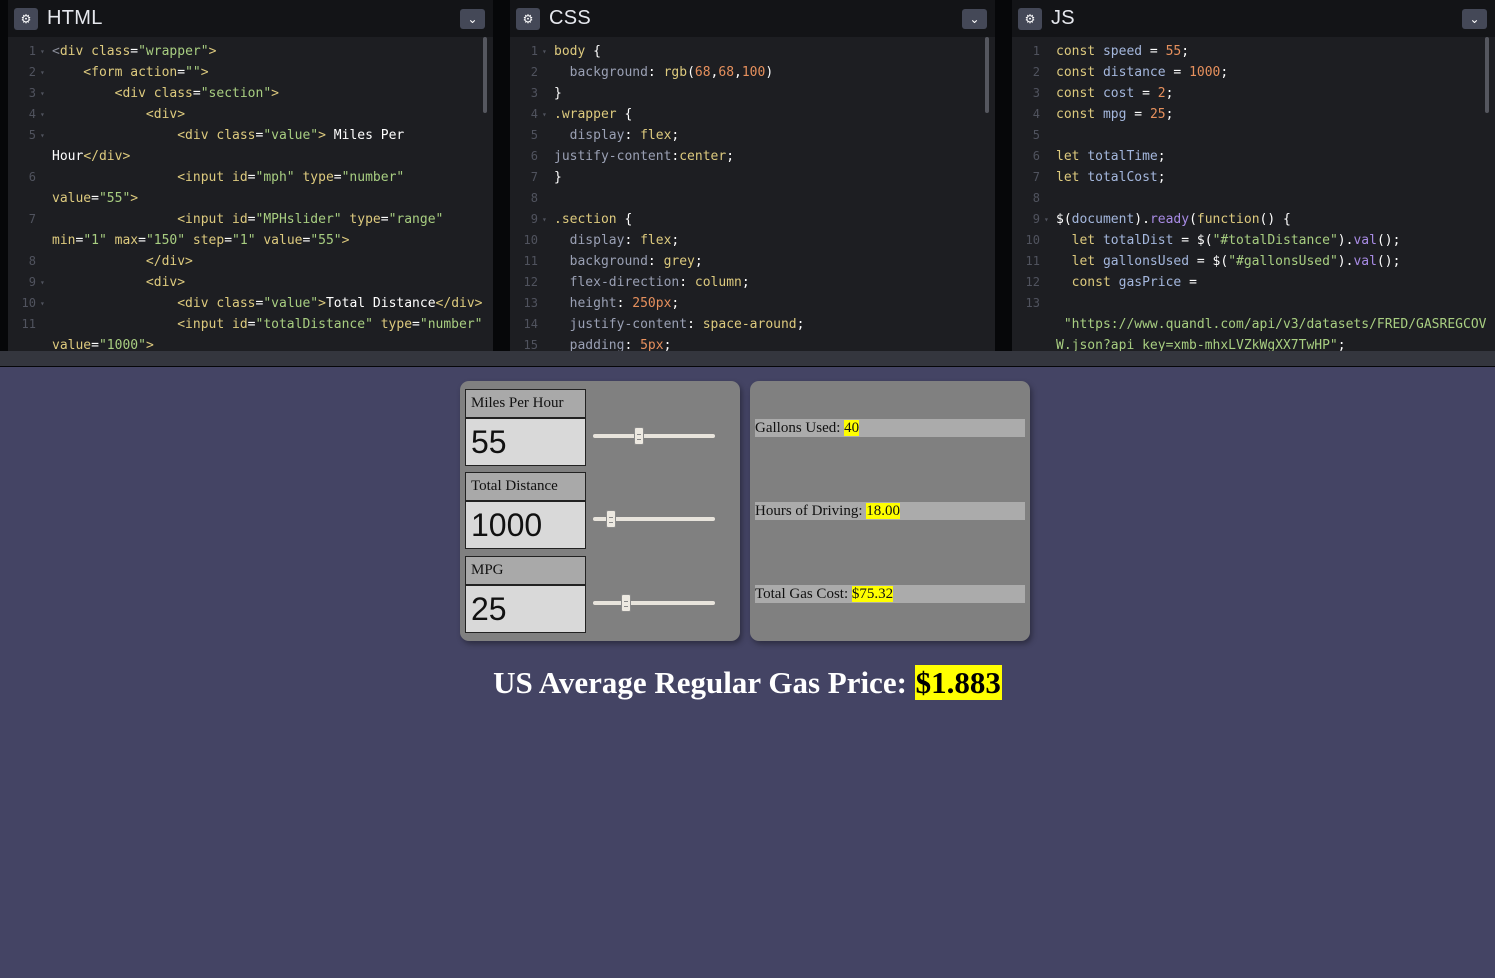 The width and height of the screenshot is (1495, 978). Describe the element at coordinates (525, 525) in the screenshot. I see `distance-input: 1000` at that location.